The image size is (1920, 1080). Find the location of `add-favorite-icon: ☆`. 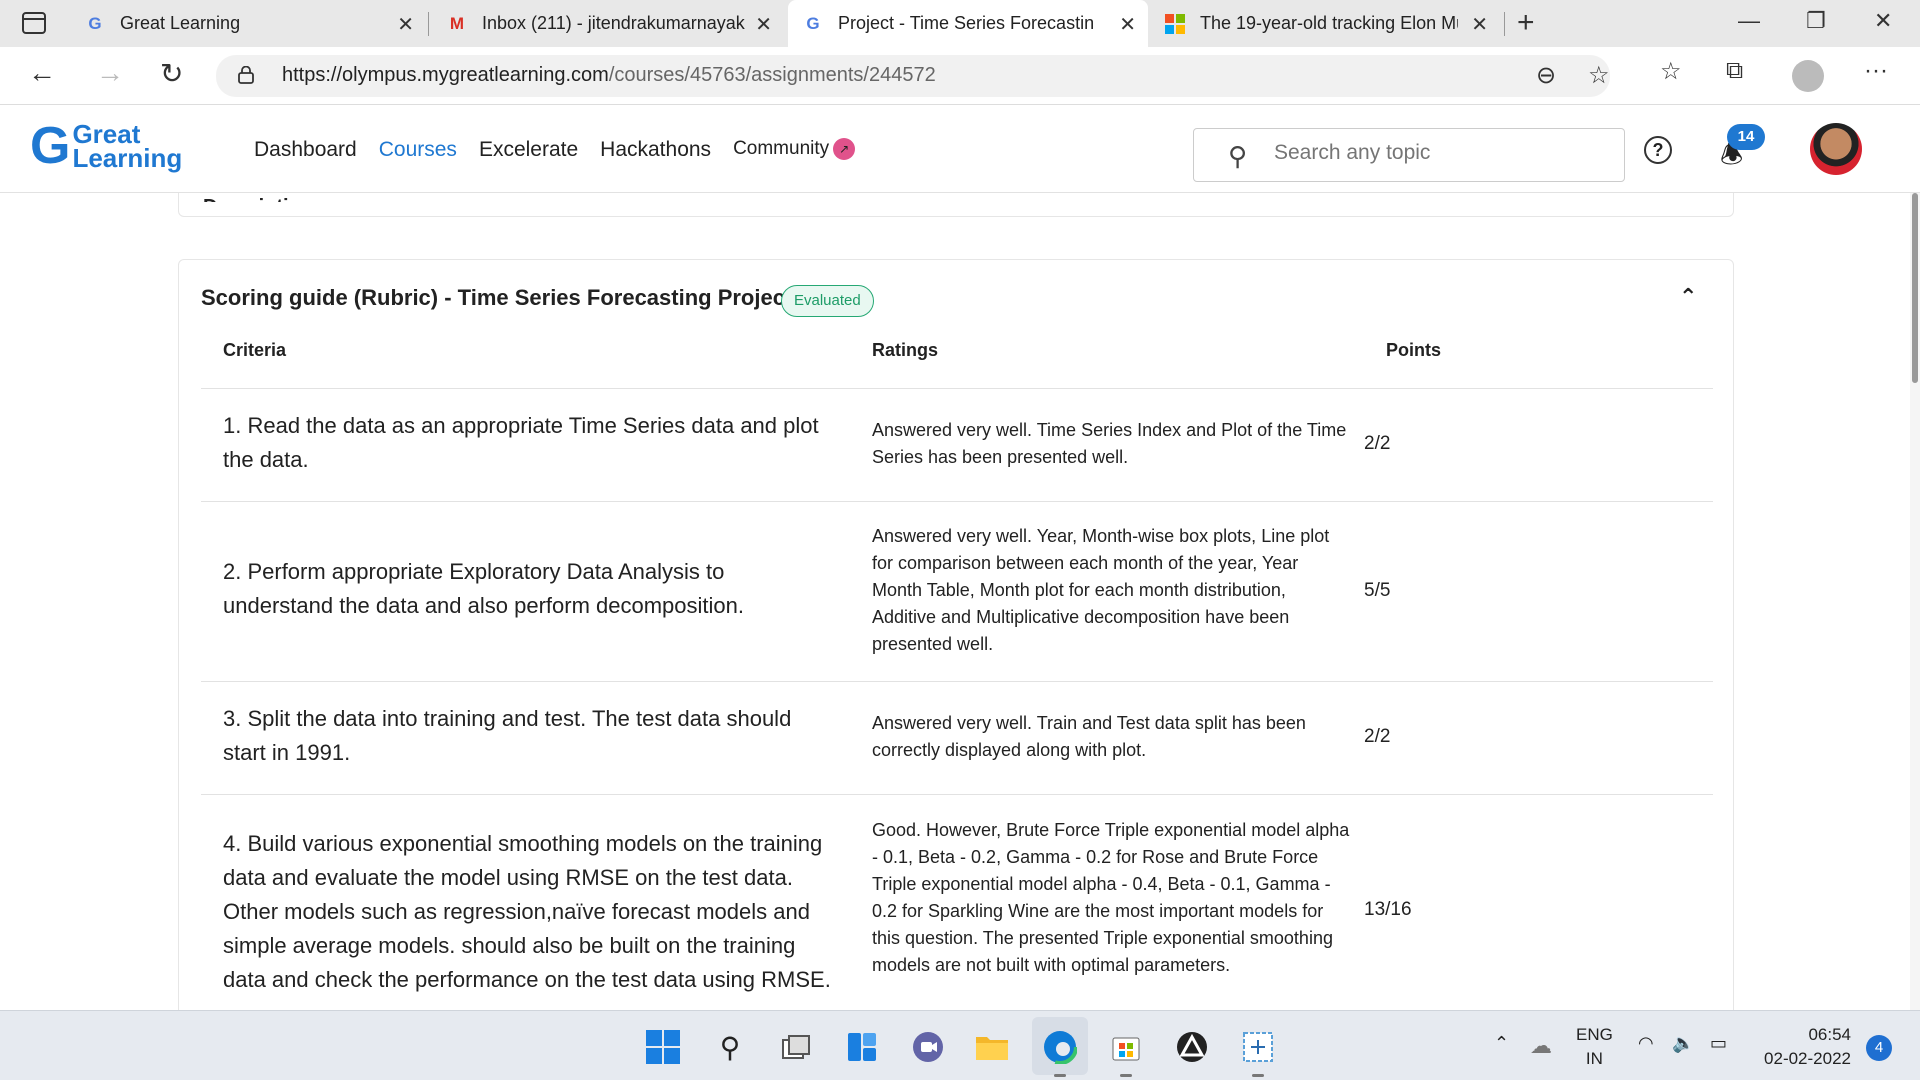

add-favorite-icon: ☆ is located at coordinates (1599, 75).